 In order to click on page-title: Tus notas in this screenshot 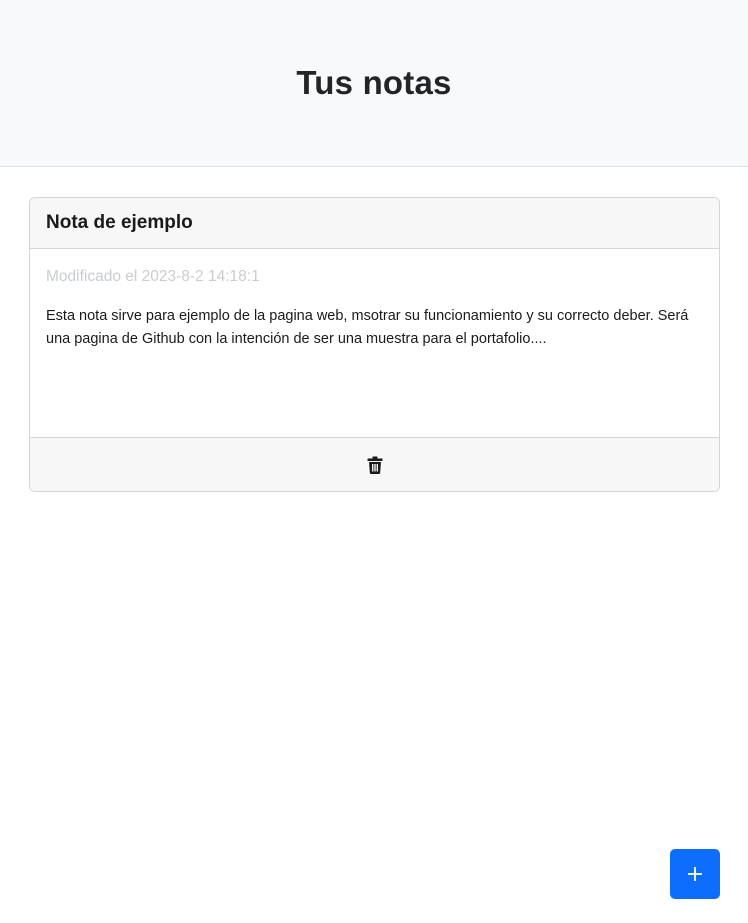, I will do `click(374, 82)`.